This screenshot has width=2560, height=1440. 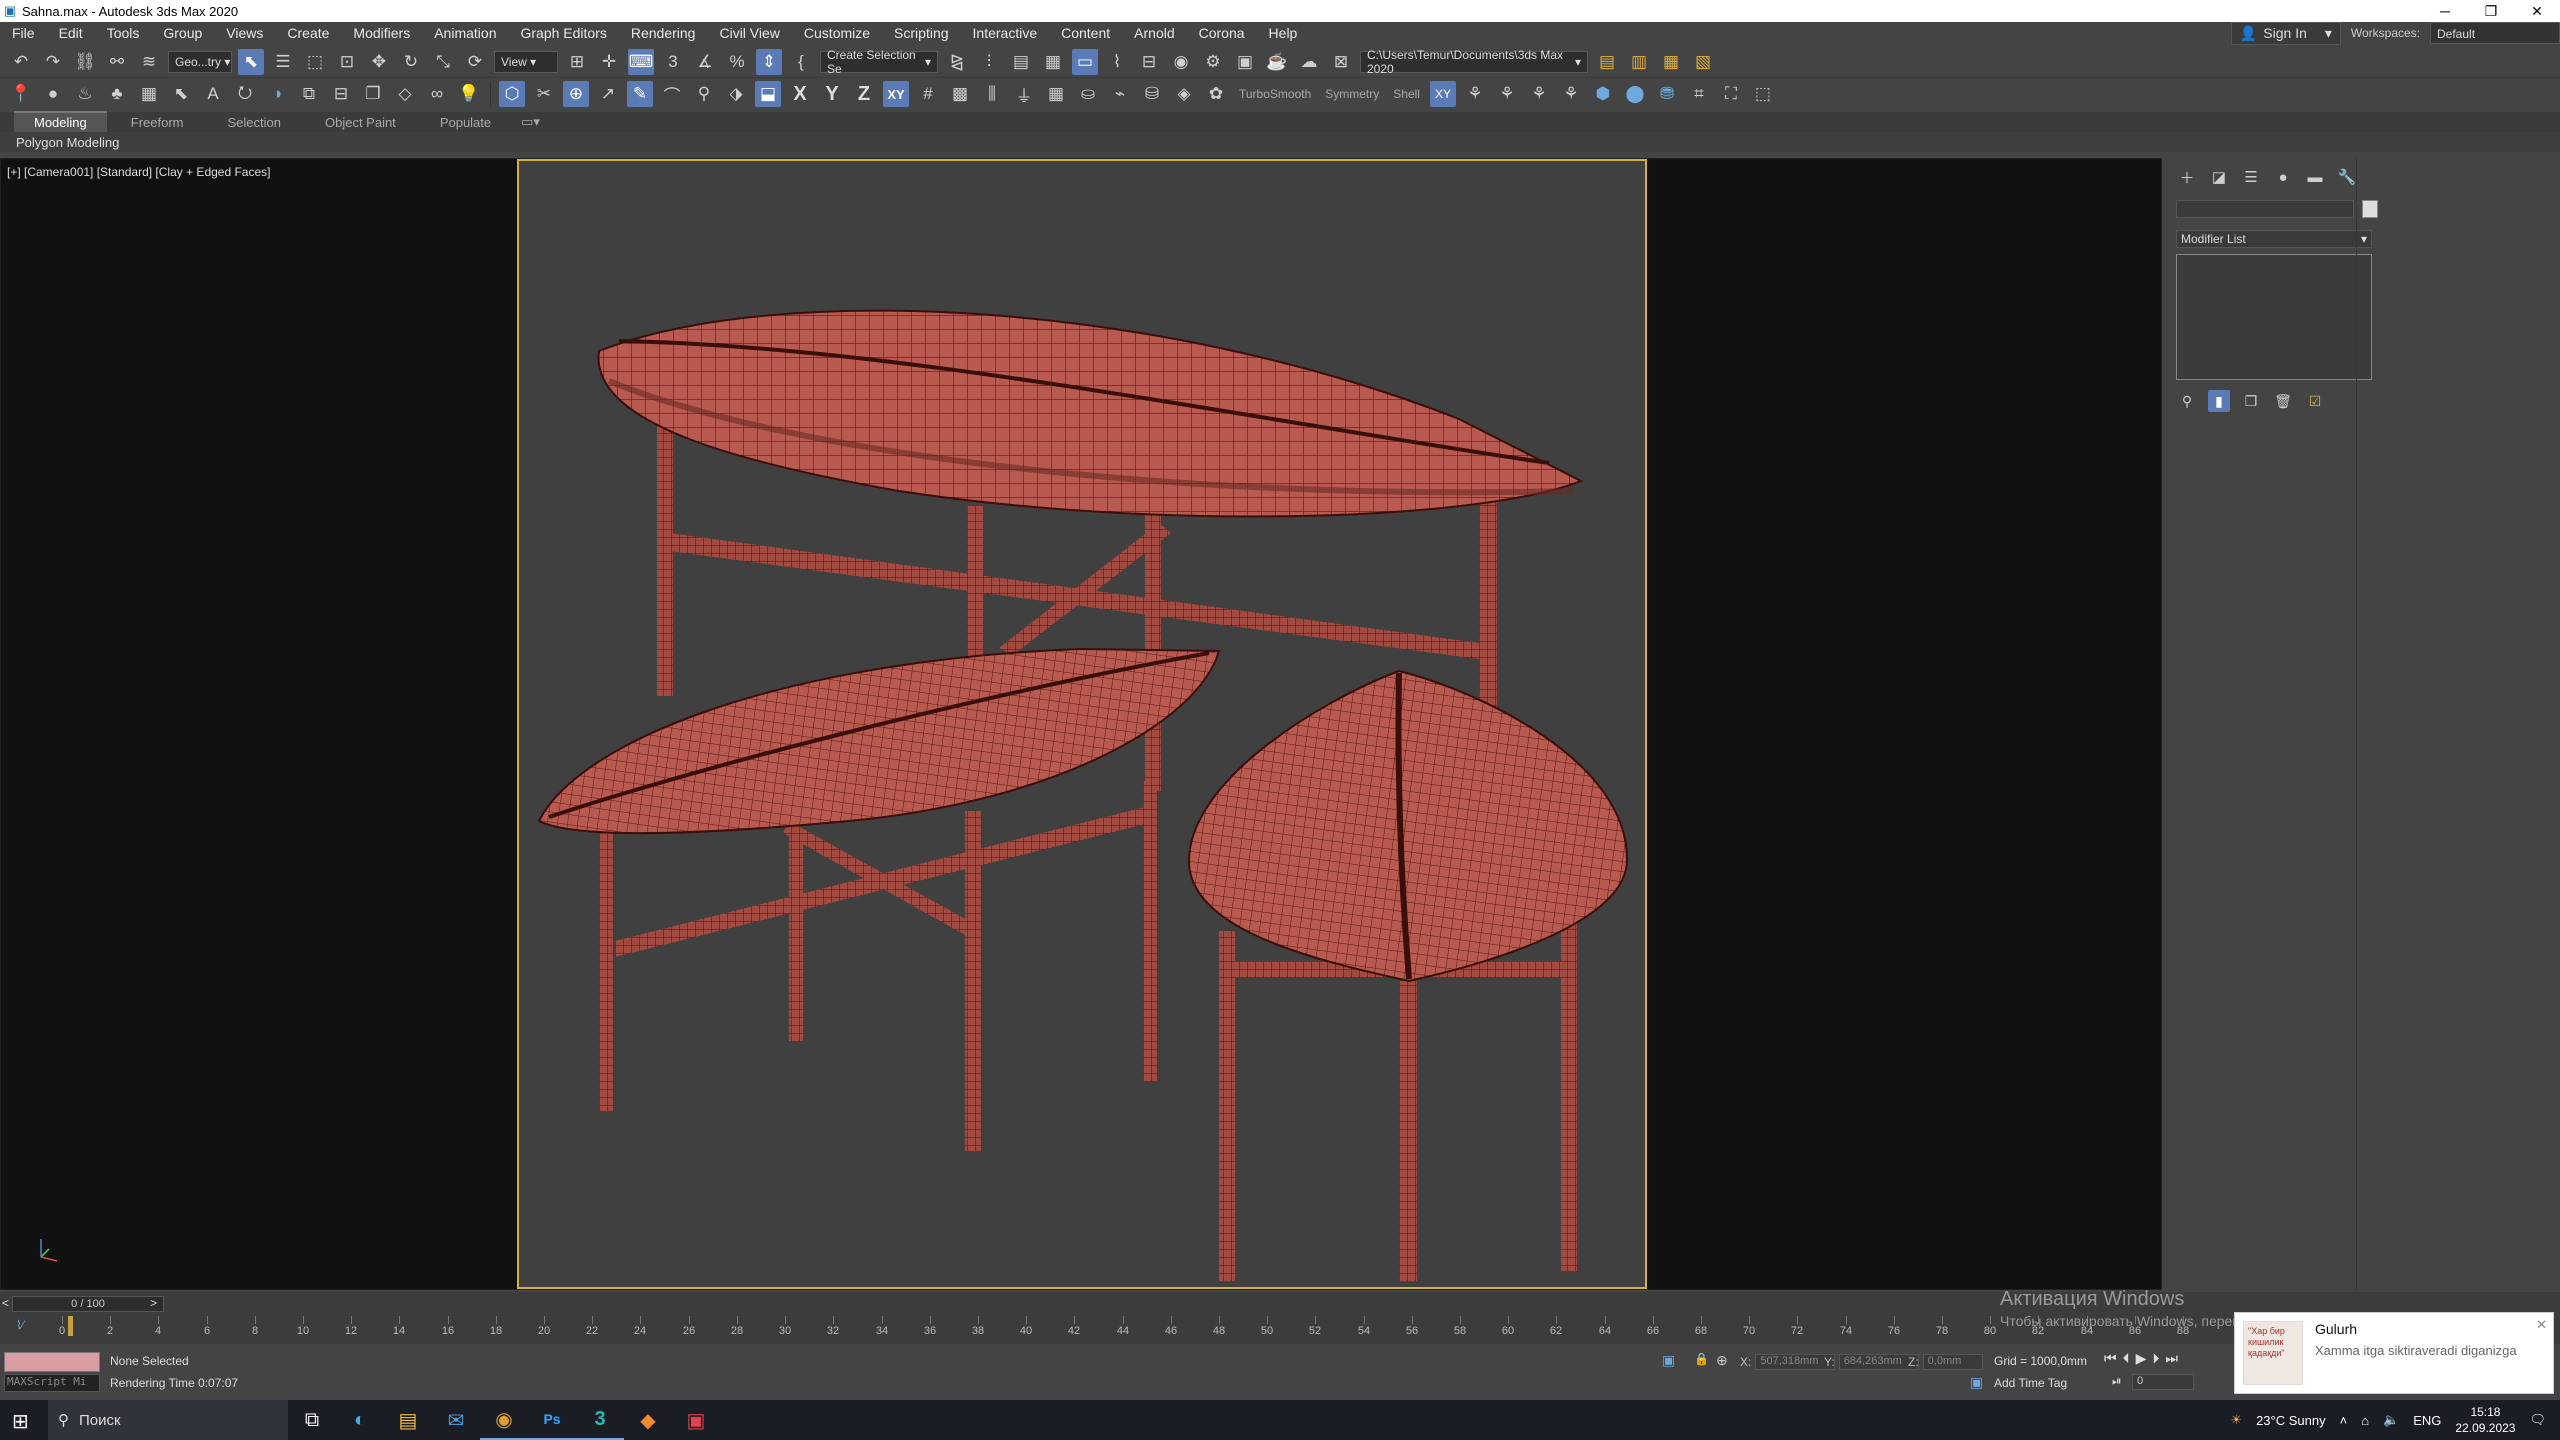 I want to click on bucket-icon: ⛀, so click(x=1088, y=94).